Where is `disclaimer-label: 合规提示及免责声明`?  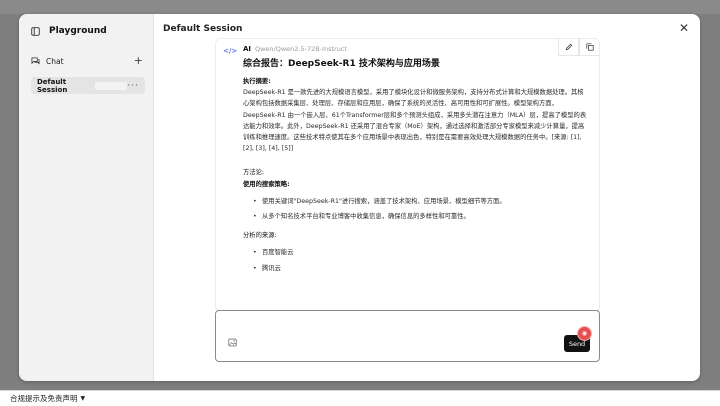 disclaimer-label: 合规提示及免责声明 is located at coordinates (44, 398).